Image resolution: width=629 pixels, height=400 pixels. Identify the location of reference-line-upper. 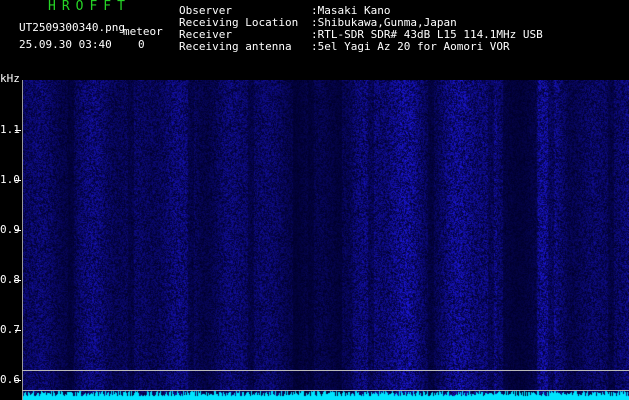
(325, 370).